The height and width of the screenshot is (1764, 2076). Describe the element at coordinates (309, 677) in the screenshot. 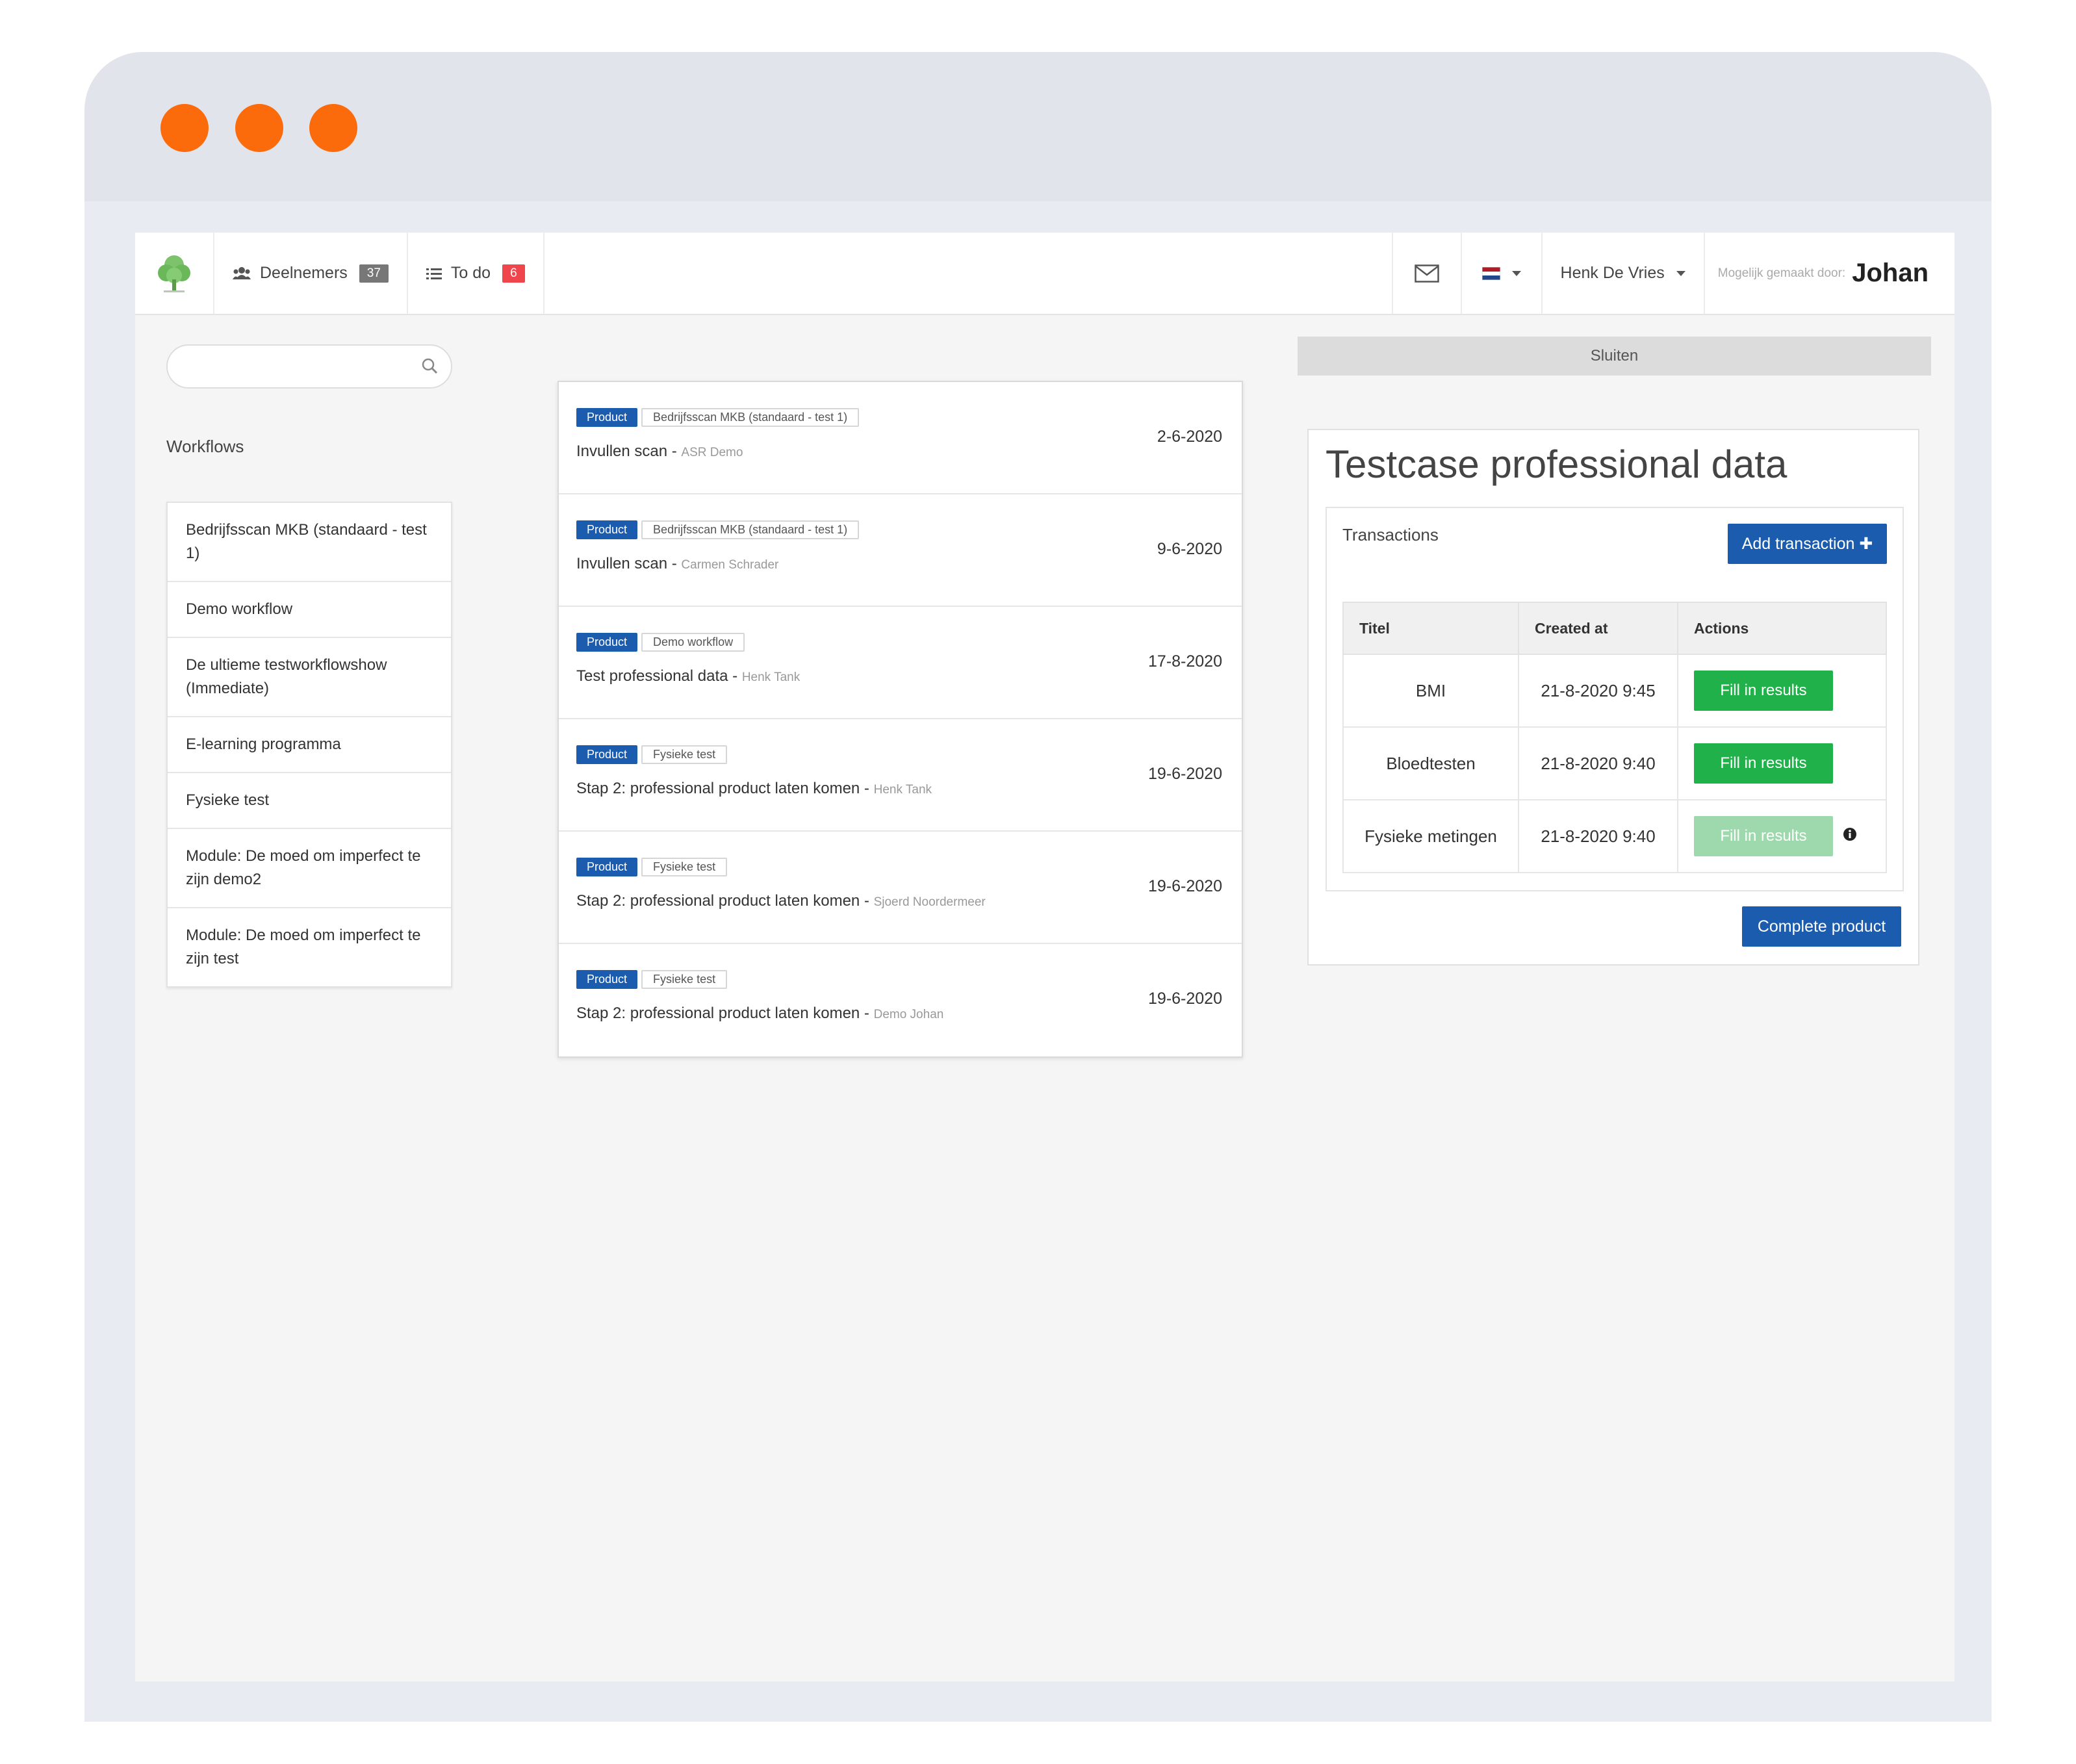

I see `workflow-item: De ultieme testworkflowshow (Immediate)` at that location.